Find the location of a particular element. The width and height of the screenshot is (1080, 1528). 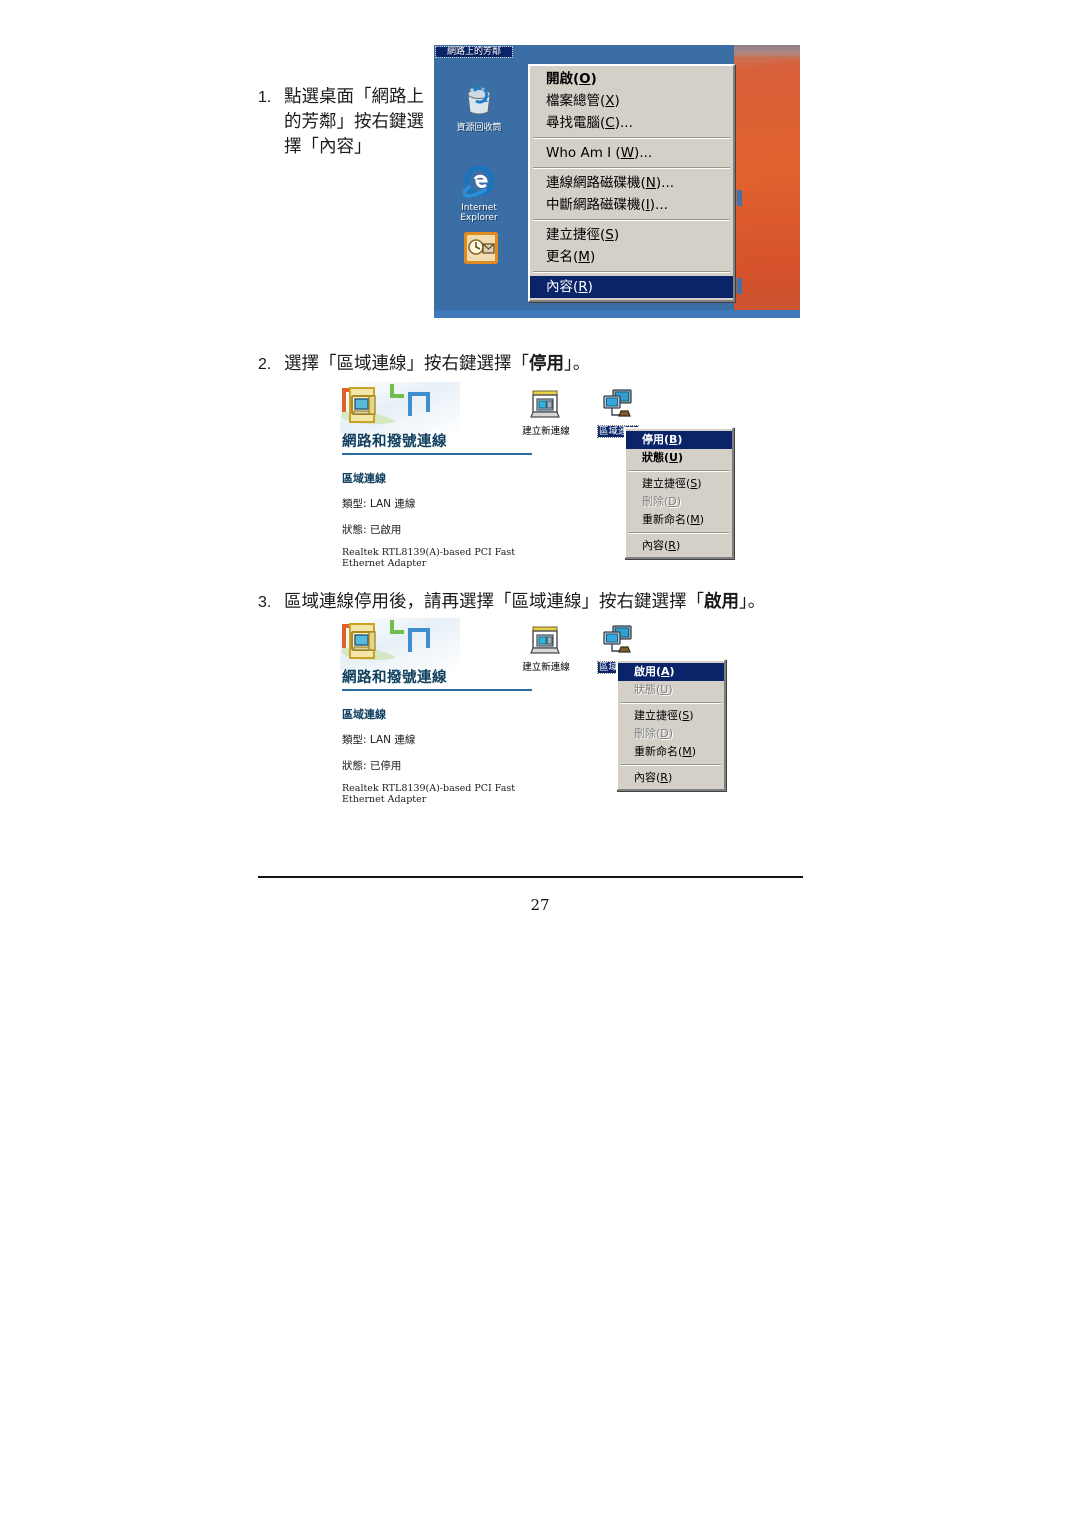

step-1: 1. 點選桌面「網路上的芳鄰」按右鍵選擇「內容」 is located at coordinates (347, 122).